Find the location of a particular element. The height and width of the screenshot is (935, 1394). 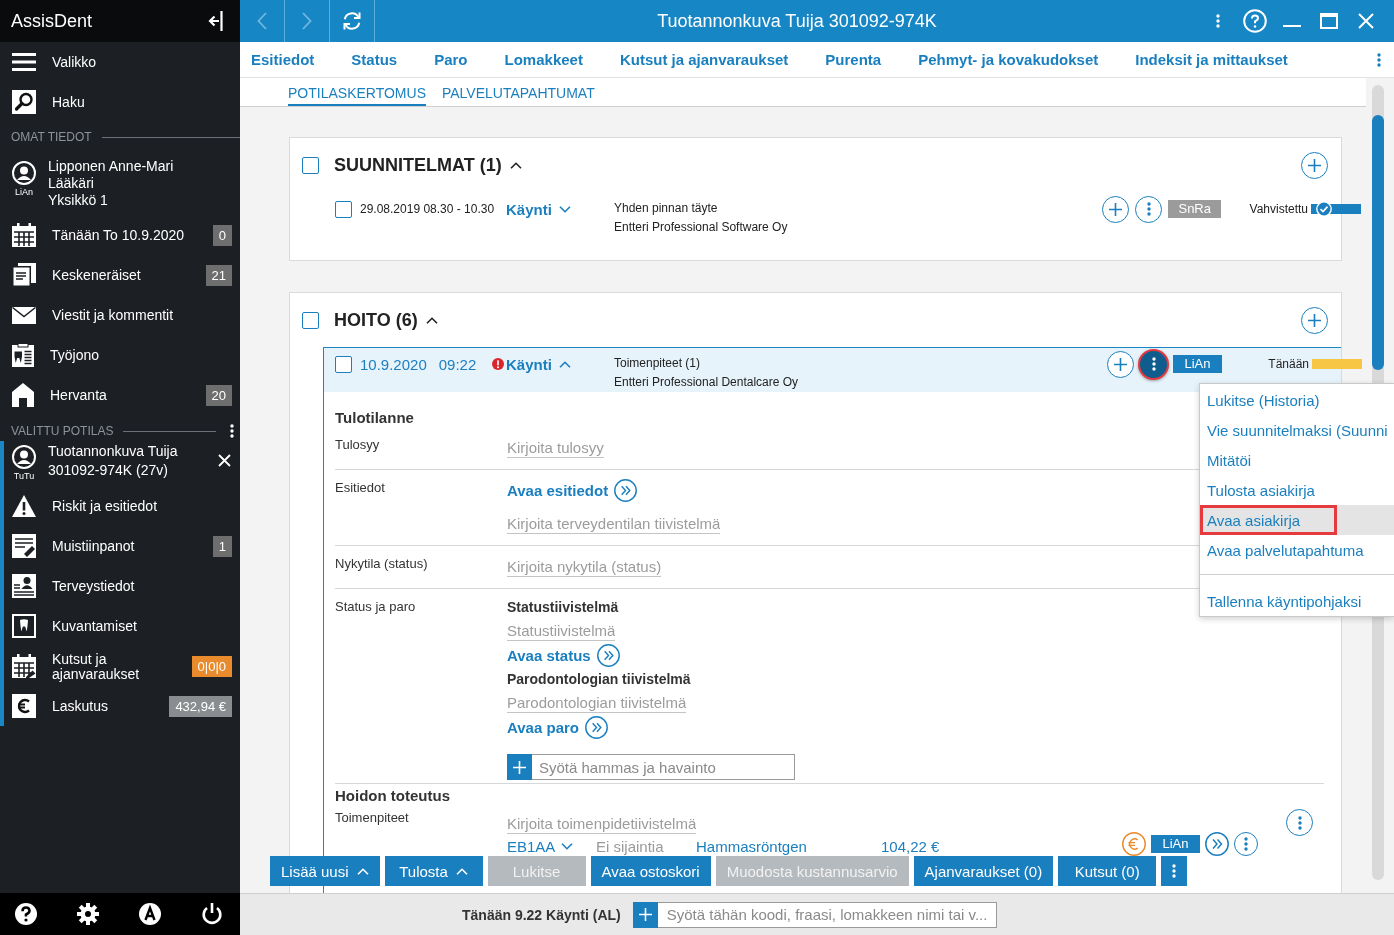

status-label: Vahvistettu is located at coordinates (1278, 209).